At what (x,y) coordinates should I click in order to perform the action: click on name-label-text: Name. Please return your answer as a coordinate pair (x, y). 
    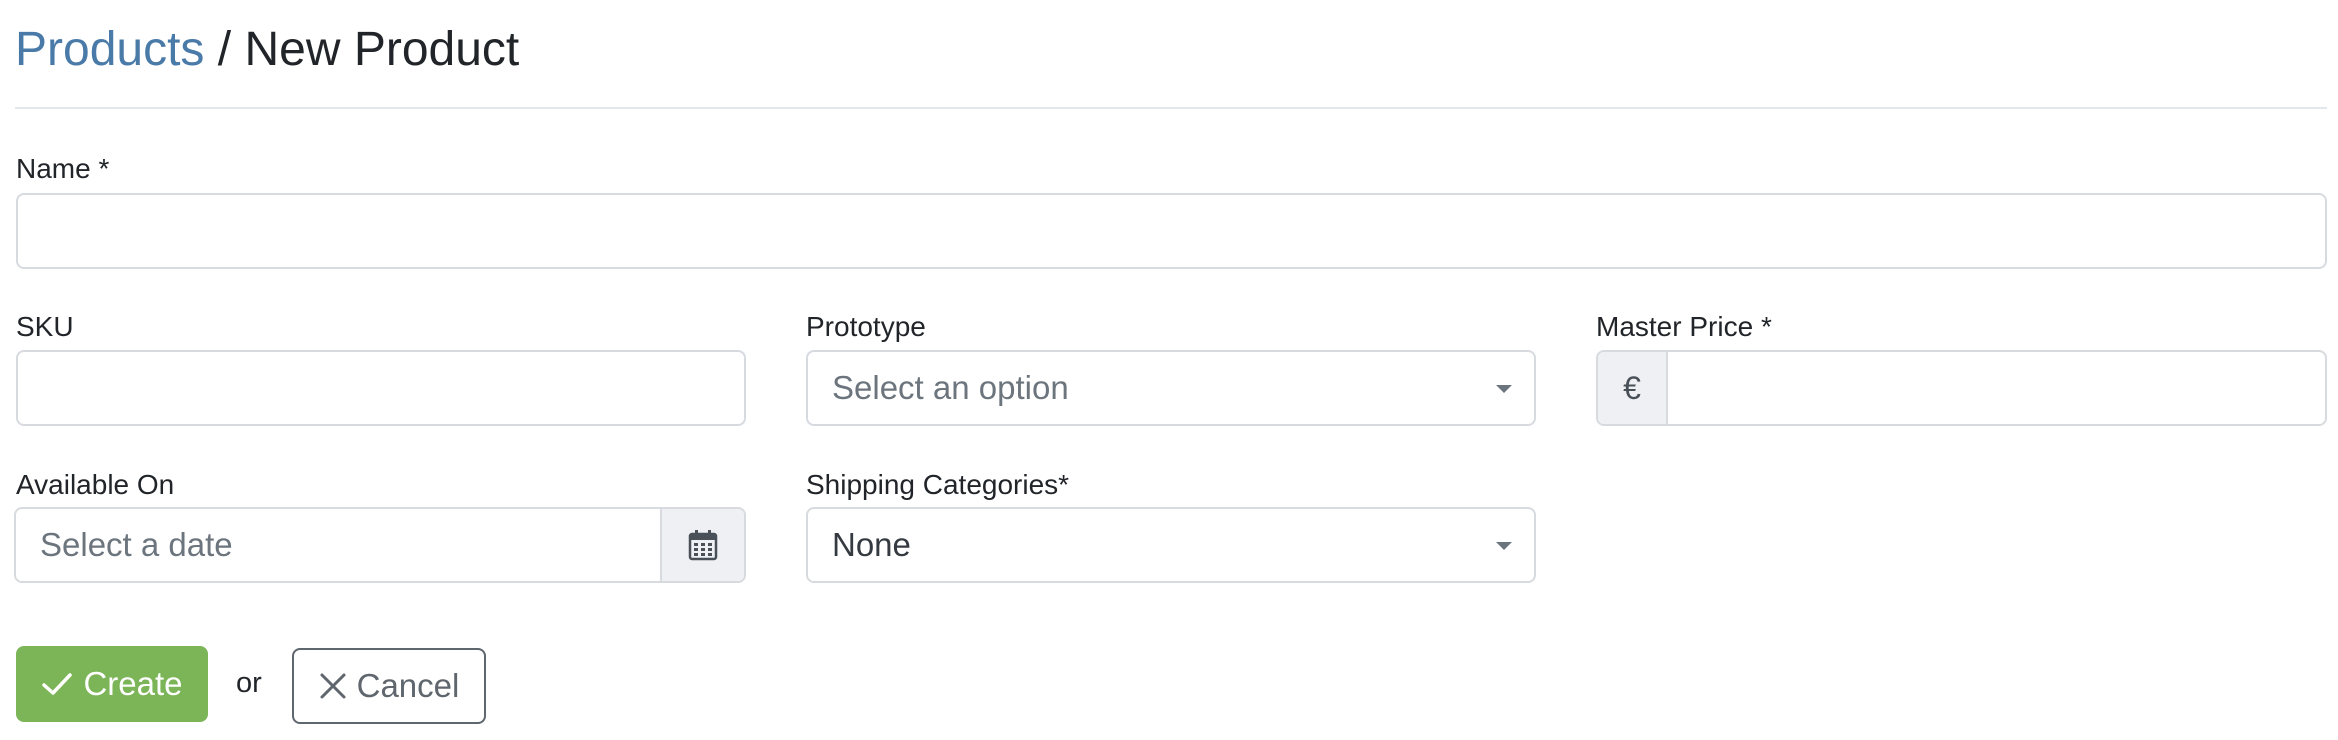
    Looking at the image, I should click on (53, 168).